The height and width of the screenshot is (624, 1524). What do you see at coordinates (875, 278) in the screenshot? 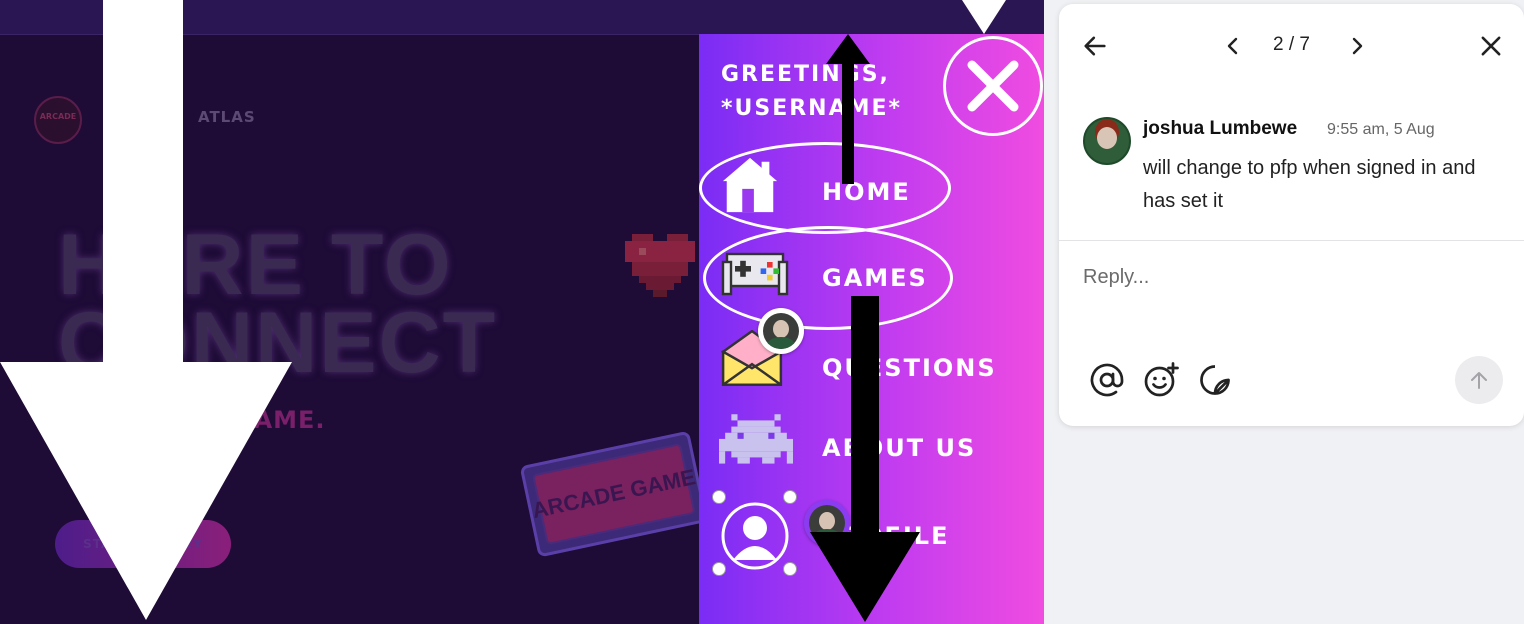
I see `menu-item-label: GAMES` at bounding box center [875, 278].